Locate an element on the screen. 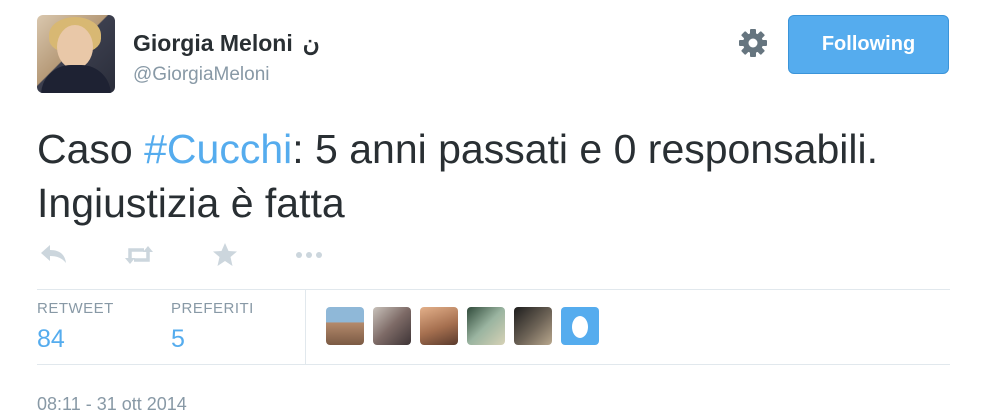 This screenshot has width=990, height=418. retweet-count: 84 is located at coordinates (75, 339).